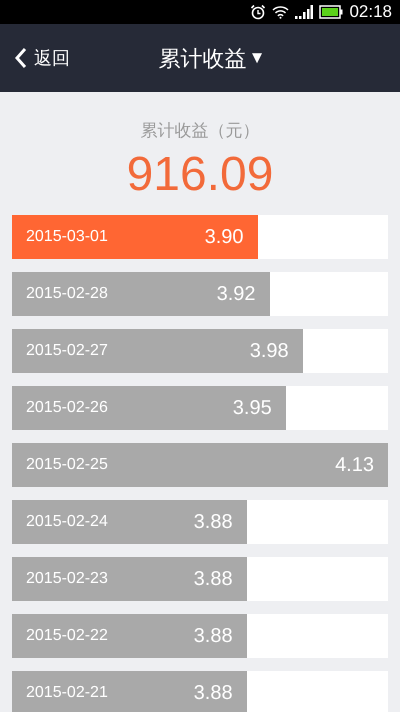 The image size is (400, 712). Describe the element at coordinates (370, 12) in the screenshot. I see `clock-time: 02:18` at that location.